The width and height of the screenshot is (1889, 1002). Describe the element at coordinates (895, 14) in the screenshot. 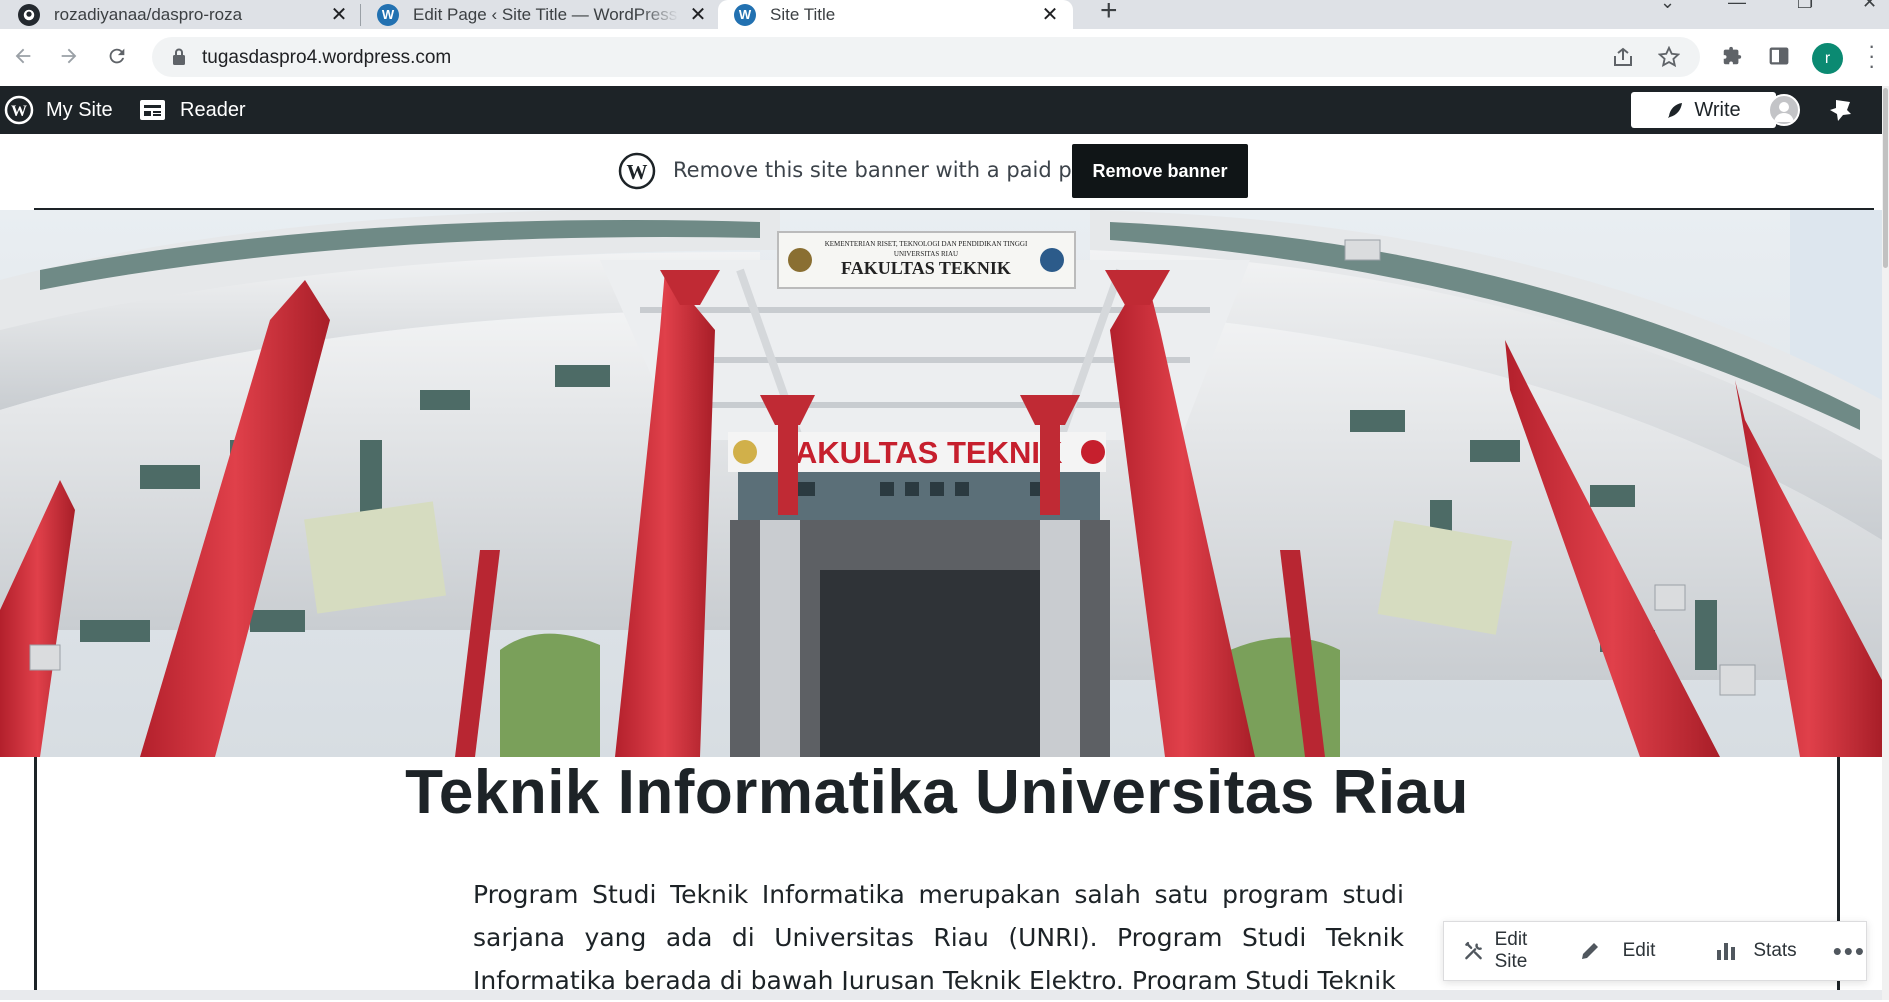

I see `tab-site-title: W Site Title ✕` at that location.